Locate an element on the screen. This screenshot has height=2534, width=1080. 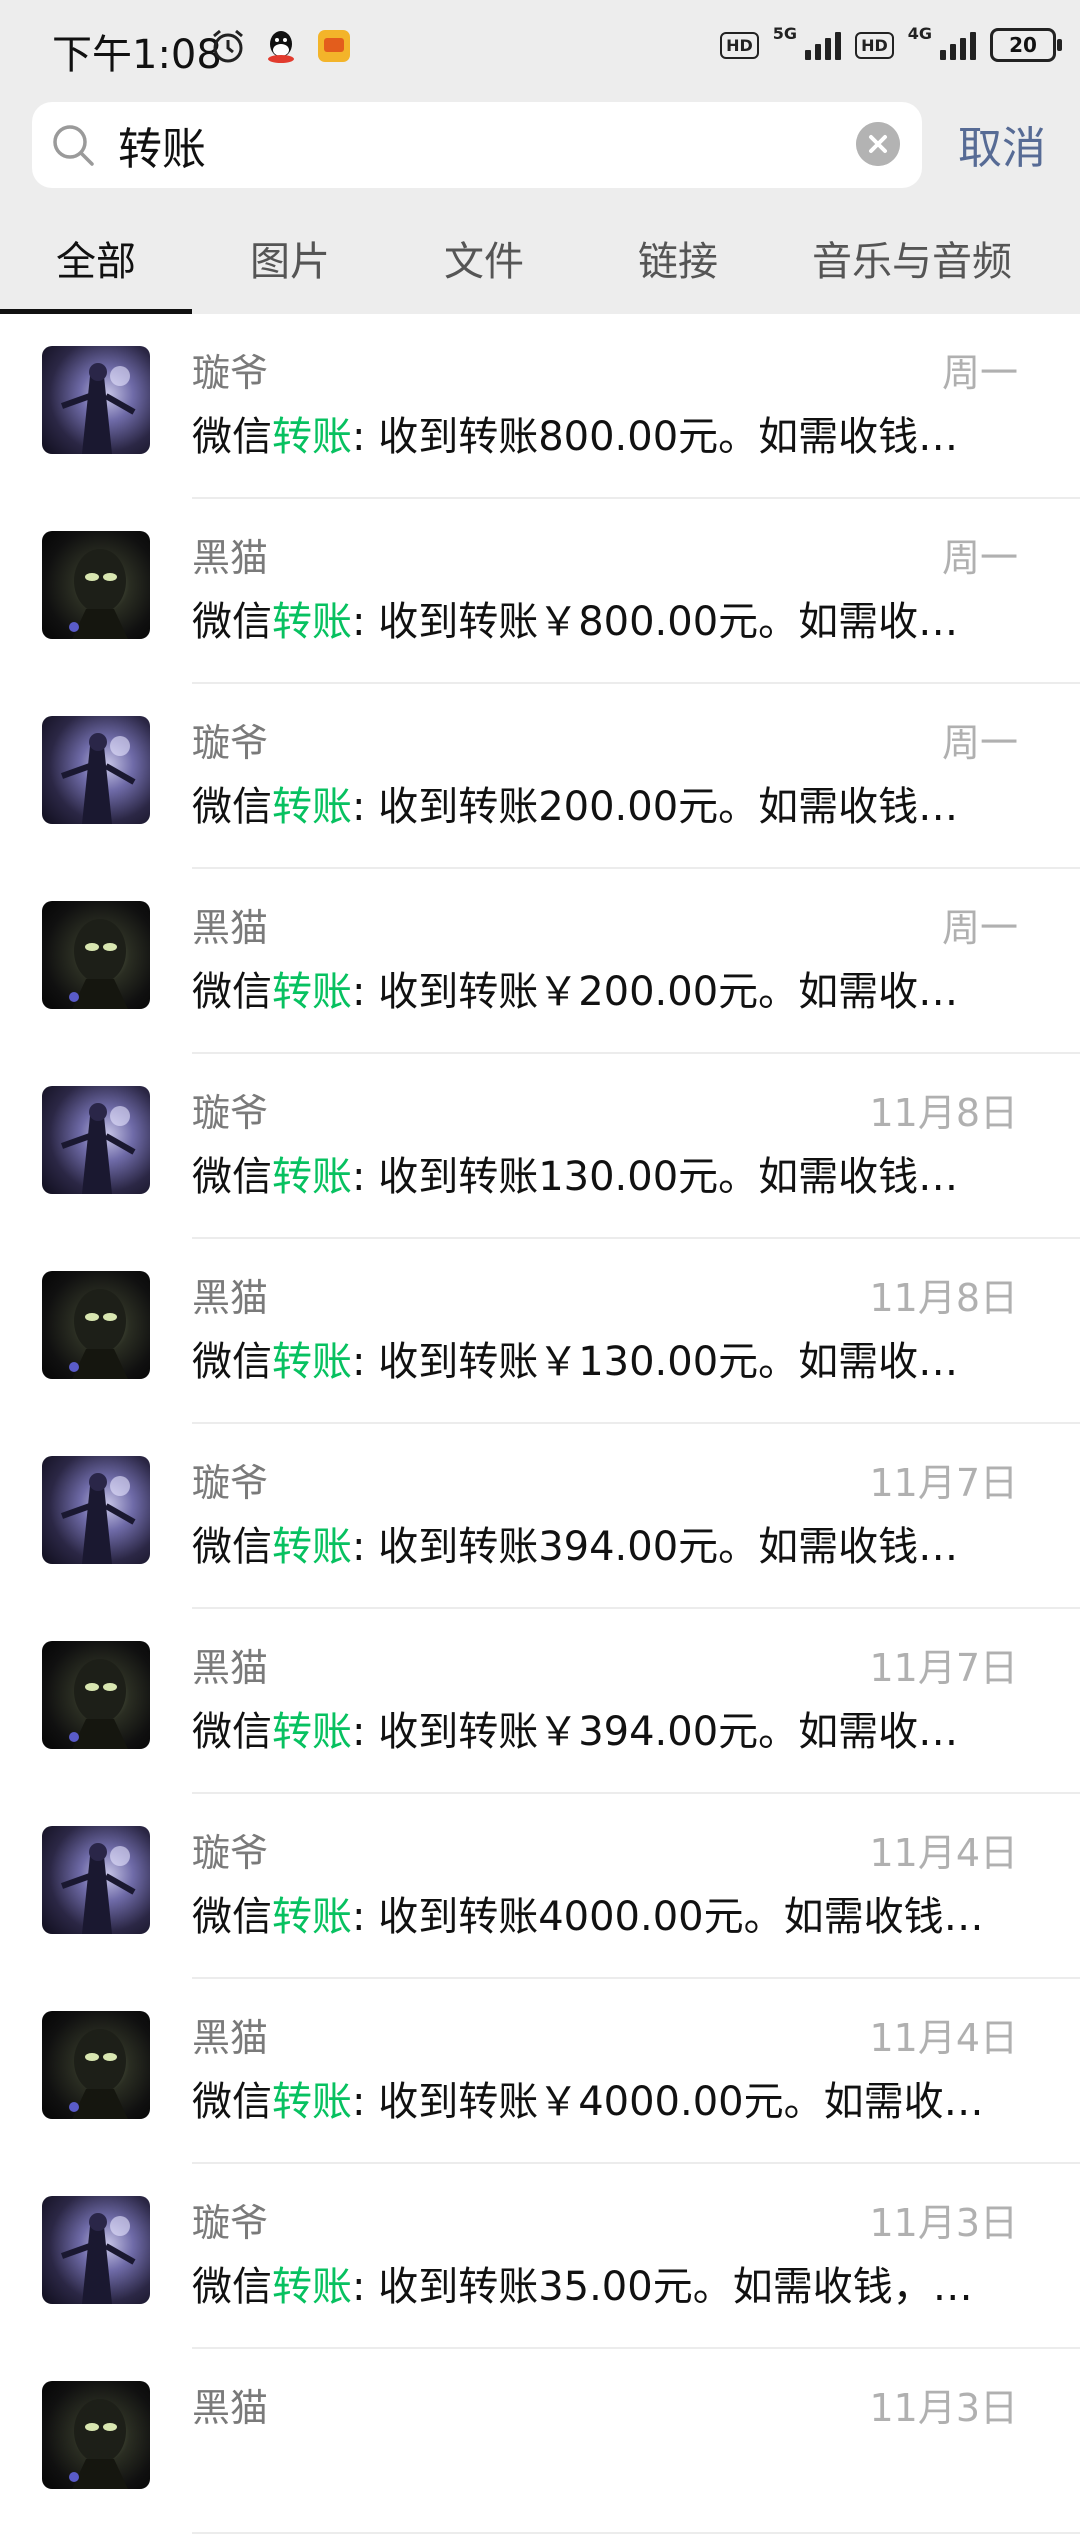
tab-label: 音乐与音频 is located at coordinates (912, 262).